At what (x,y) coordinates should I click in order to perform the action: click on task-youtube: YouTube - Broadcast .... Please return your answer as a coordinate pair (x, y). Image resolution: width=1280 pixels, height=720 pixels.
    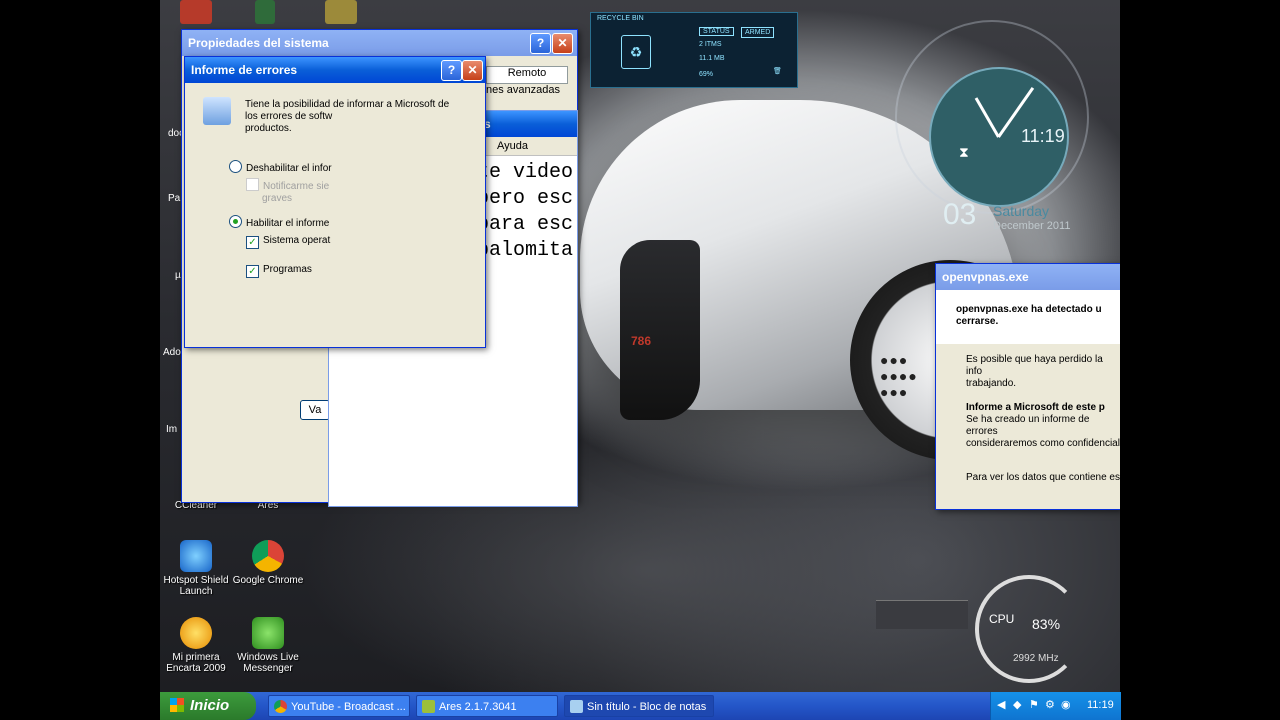
    Looking at the image, I should click on (339, 706).